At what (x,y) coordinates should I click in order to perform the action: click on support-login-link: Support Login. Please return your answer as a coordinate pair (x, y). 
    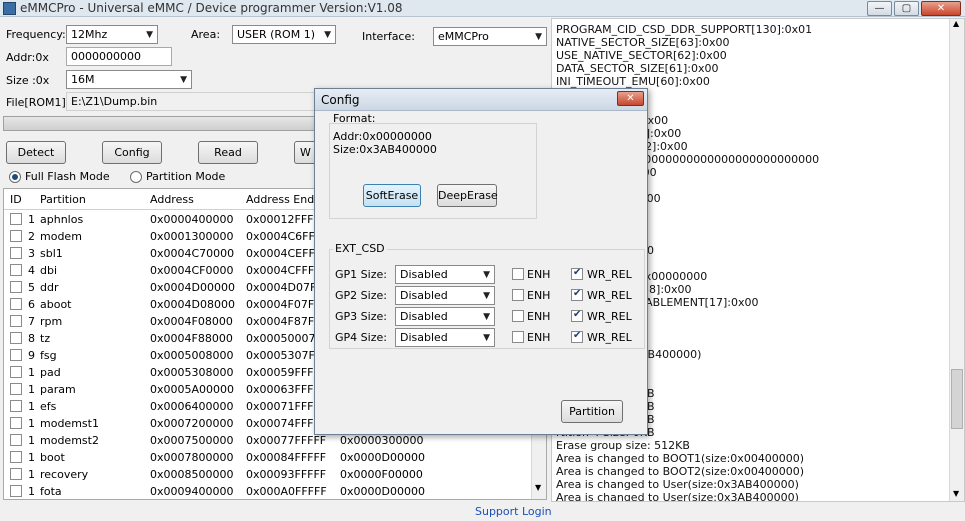
    Looking at the image, I should click on (513, 511).